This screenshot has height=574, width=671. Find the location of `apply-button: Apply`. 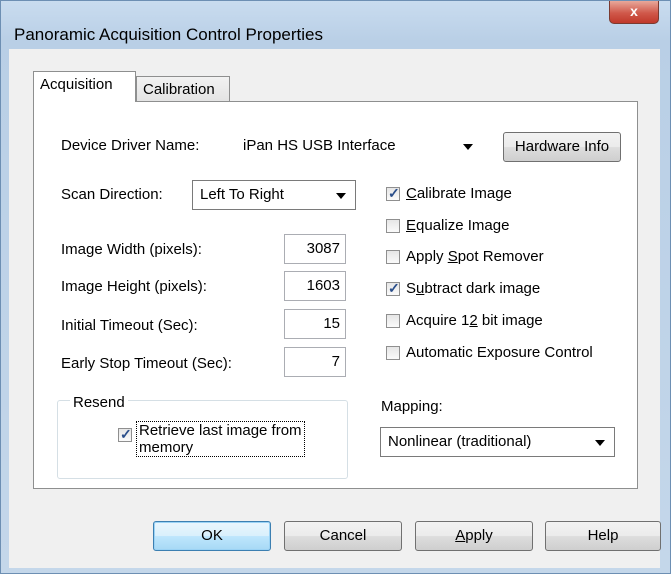

apply-button: Apply is located at coordinates (474, 536).